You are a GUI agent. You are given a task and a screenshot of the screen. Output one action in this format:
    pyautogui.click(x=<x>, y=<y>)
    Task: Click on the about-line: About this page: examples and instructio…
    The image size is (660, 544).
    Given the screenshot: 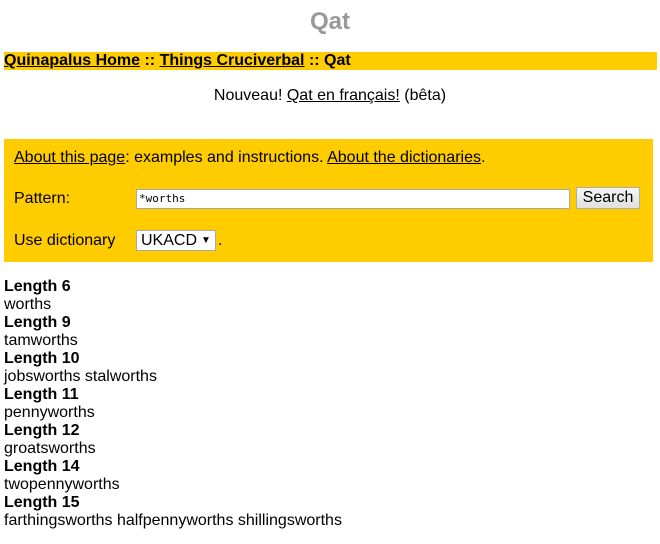 What is the action you would take?
    pyautogui.click(x=249, y=158)
    